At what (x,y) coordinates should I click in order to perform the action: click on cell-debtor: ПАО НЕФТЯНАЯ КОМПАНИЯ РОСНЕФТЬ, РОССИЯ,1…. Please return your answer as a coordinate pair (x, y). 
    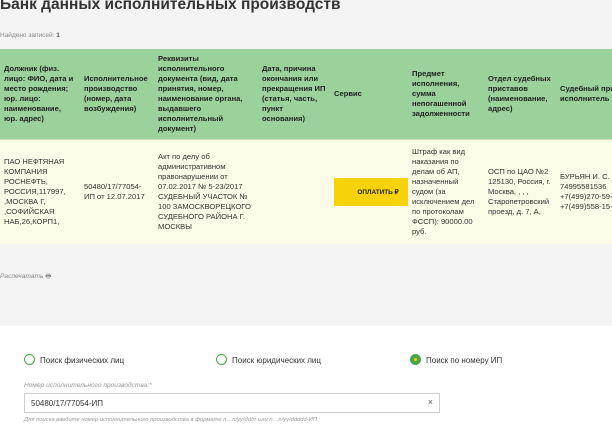
    Looking at the image, I should click on (40, 191).